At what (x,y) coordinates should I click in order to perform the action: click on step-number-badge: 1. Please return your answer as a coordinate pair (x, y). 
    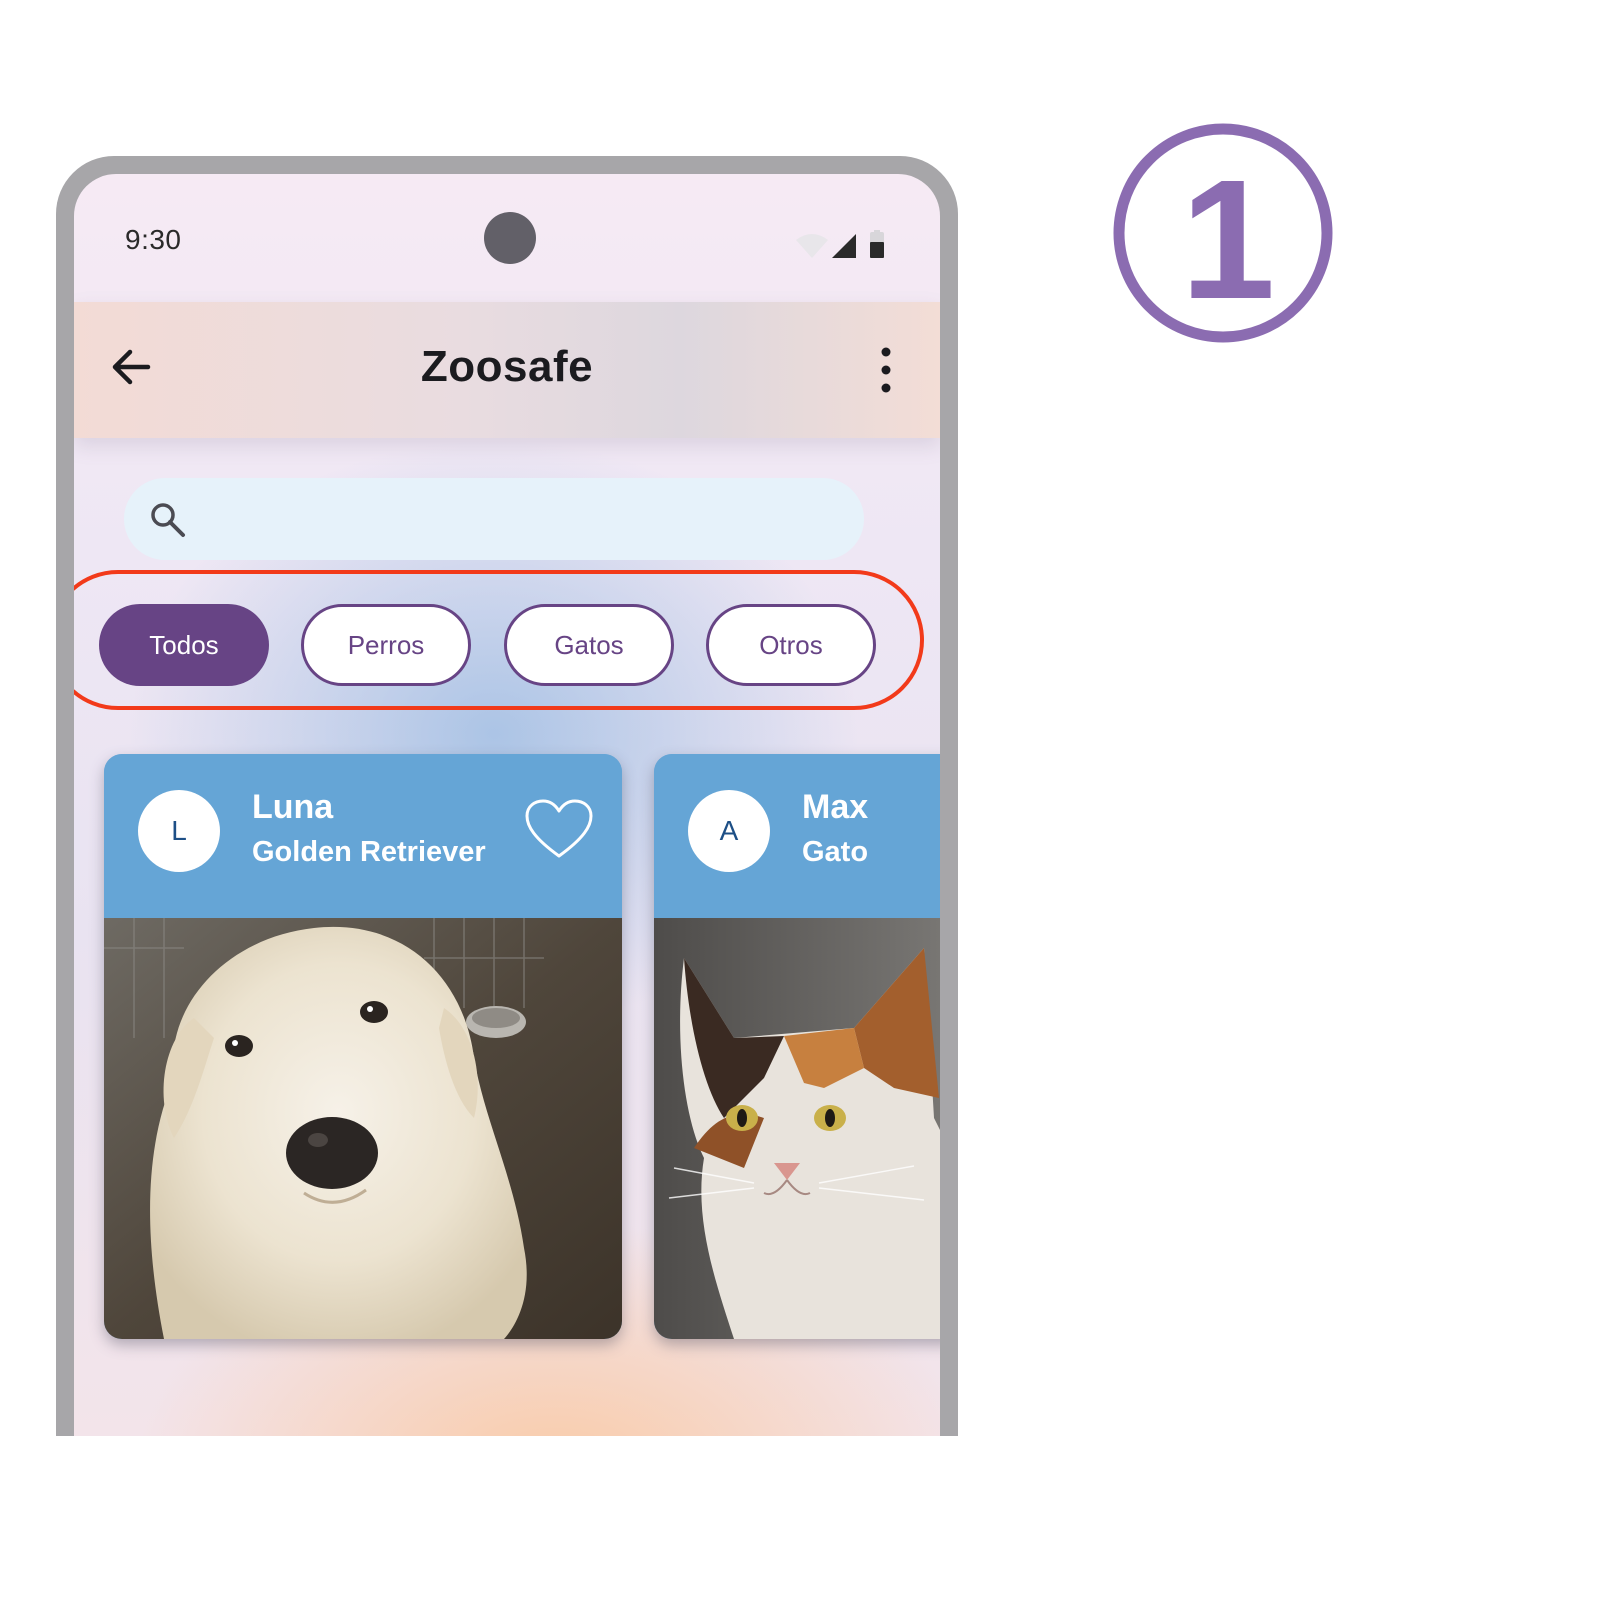
    Looking at the image, I should click on (1223, 233).